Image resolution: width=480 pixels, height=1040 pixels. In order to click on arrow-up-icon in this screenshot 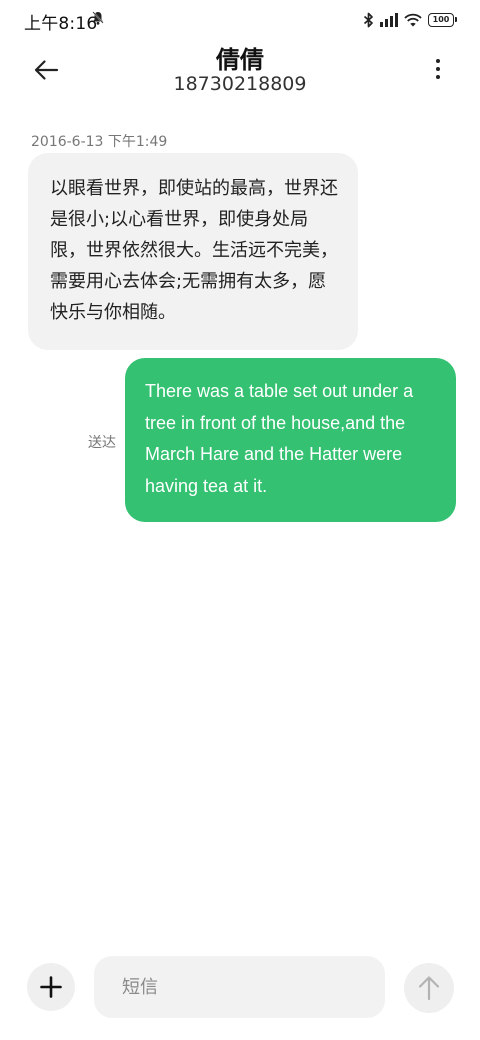, I will do `click(429, 988)`.